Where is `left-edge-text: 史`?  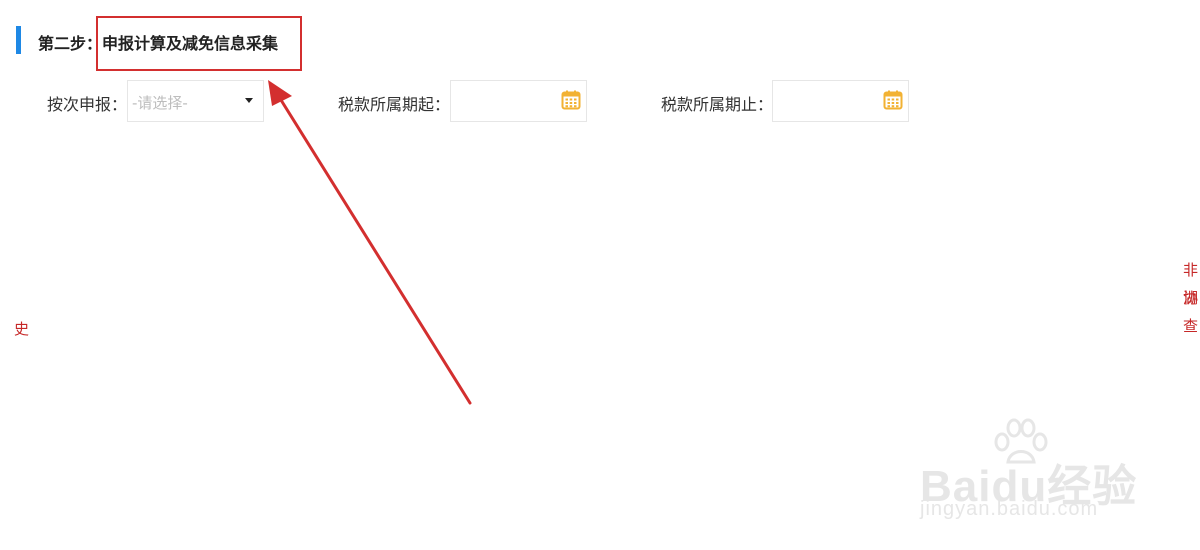
left-edge-text: 史 is located at coordinates (22, 329).